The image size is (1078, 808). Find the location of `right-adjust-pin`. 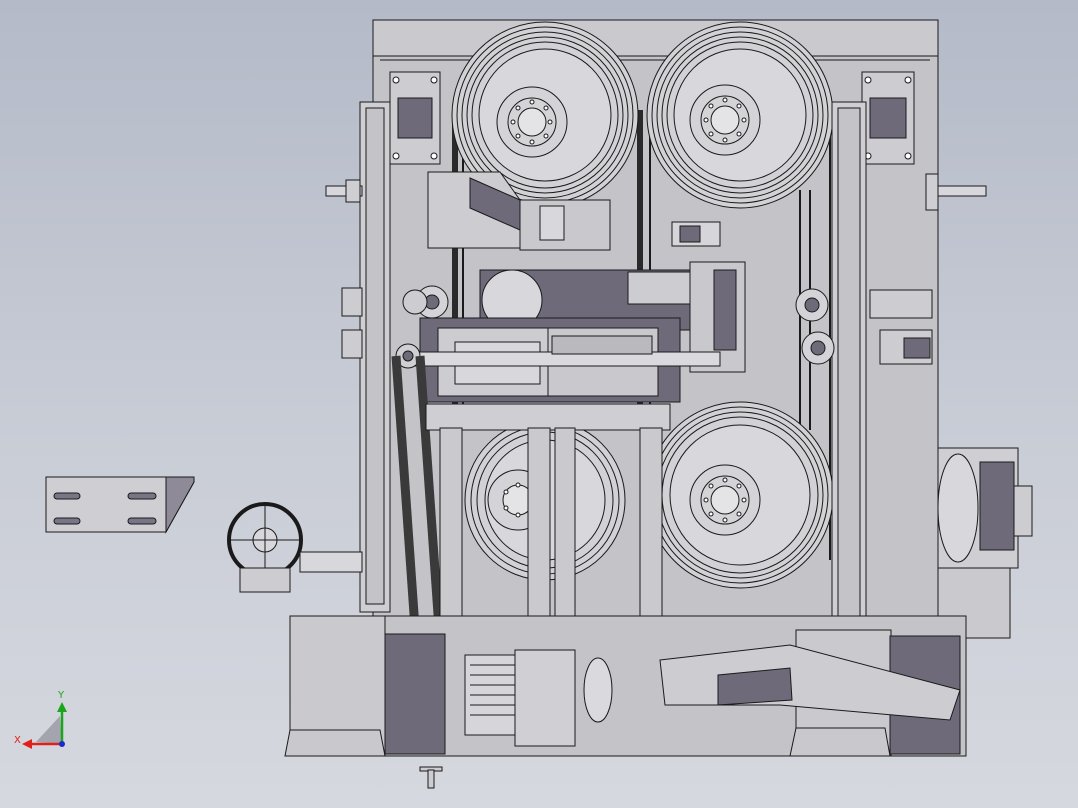

right-adjust-pin is located at coordinates (956, 192).